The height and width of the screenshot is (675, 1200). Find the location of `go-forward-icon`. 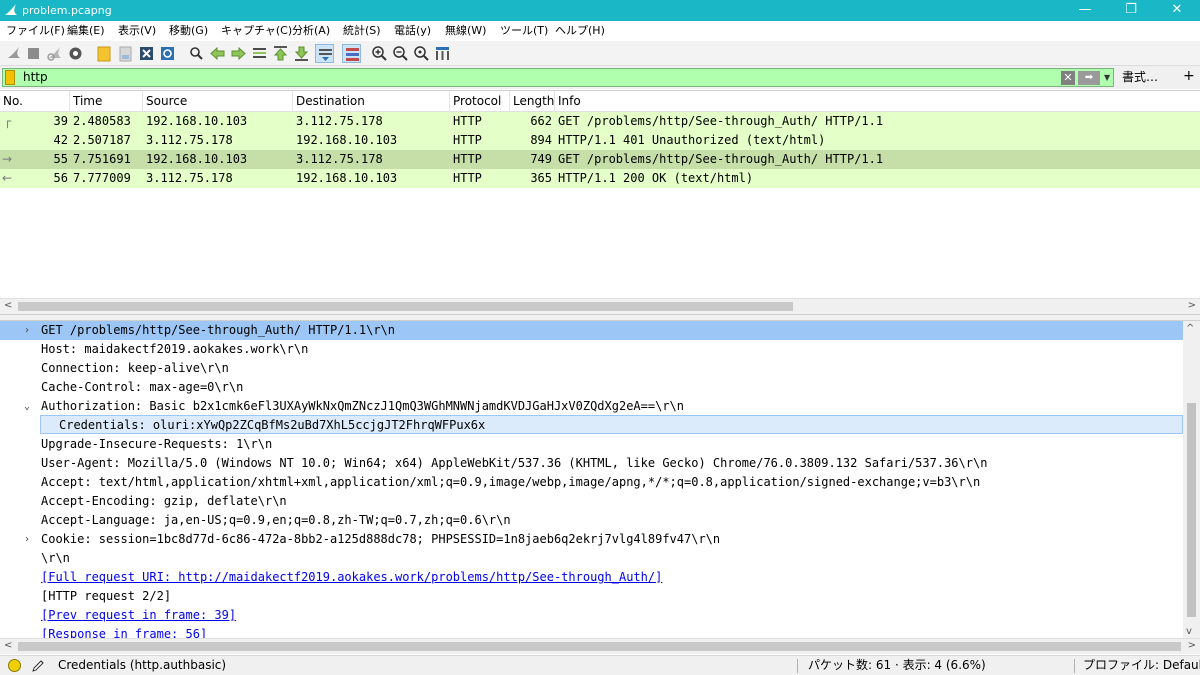

go-forward-icon is located at coordinates (238, 53).